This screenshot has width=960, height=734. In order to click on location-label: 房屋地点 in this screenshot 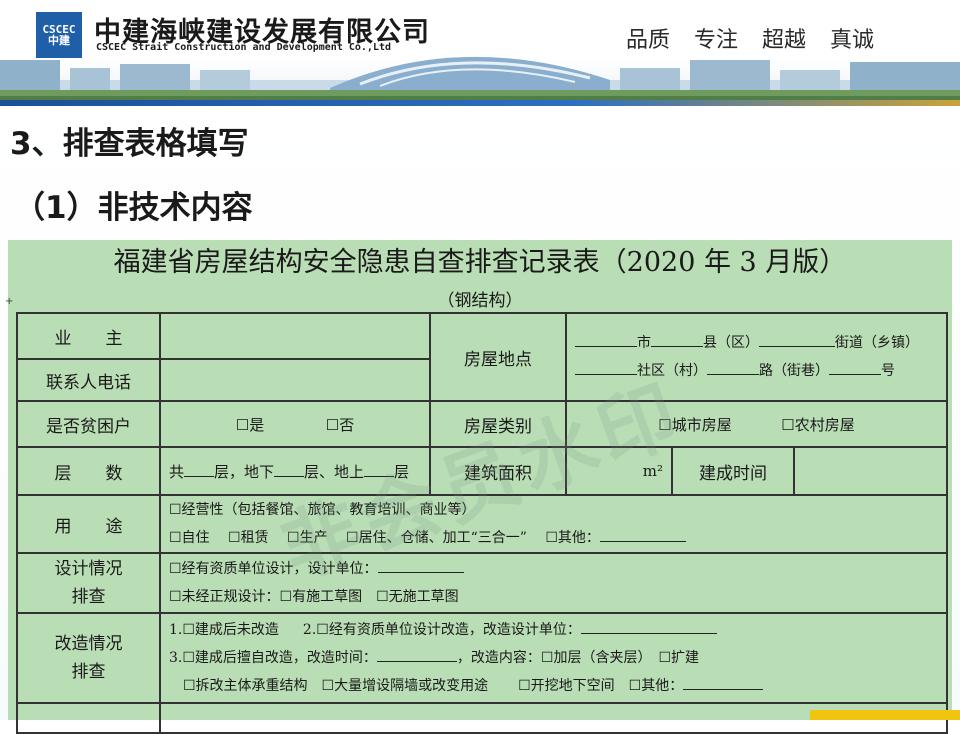, I will do `click(498, 357)`.